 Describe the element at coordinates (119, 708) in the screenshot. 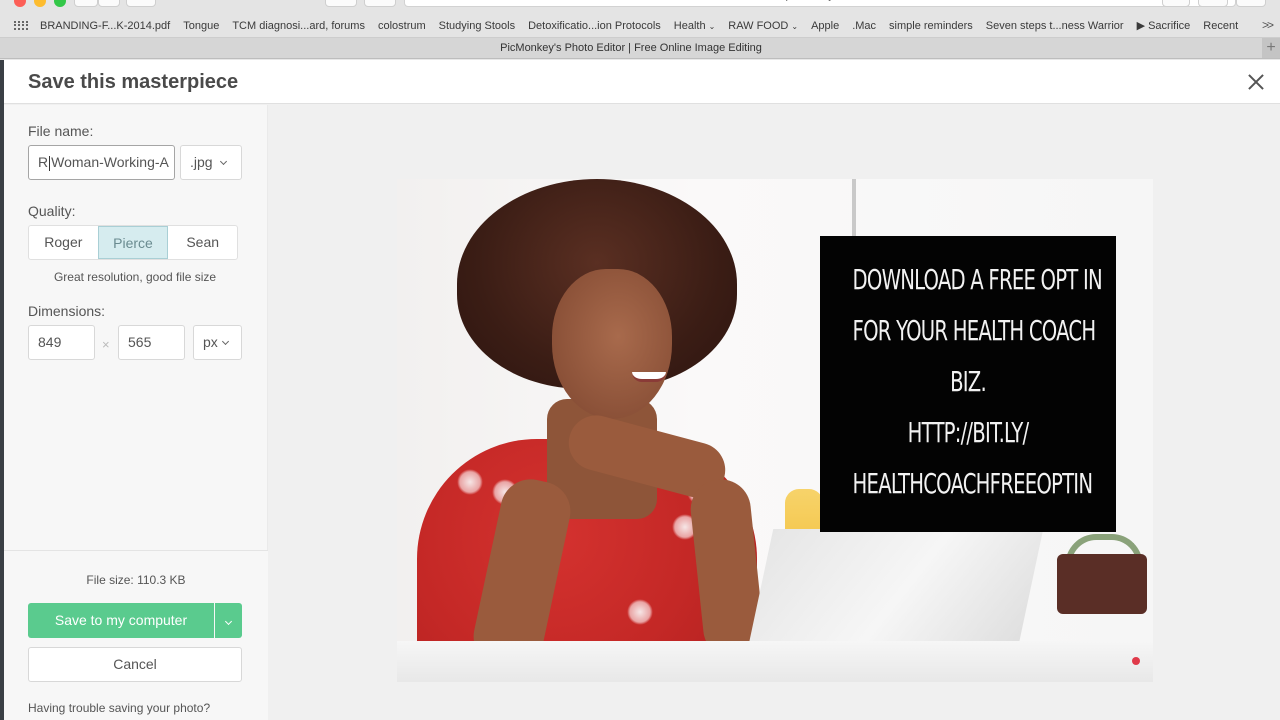

I see `trouble-saving-text: Having trouble saving your photo?` at that location.